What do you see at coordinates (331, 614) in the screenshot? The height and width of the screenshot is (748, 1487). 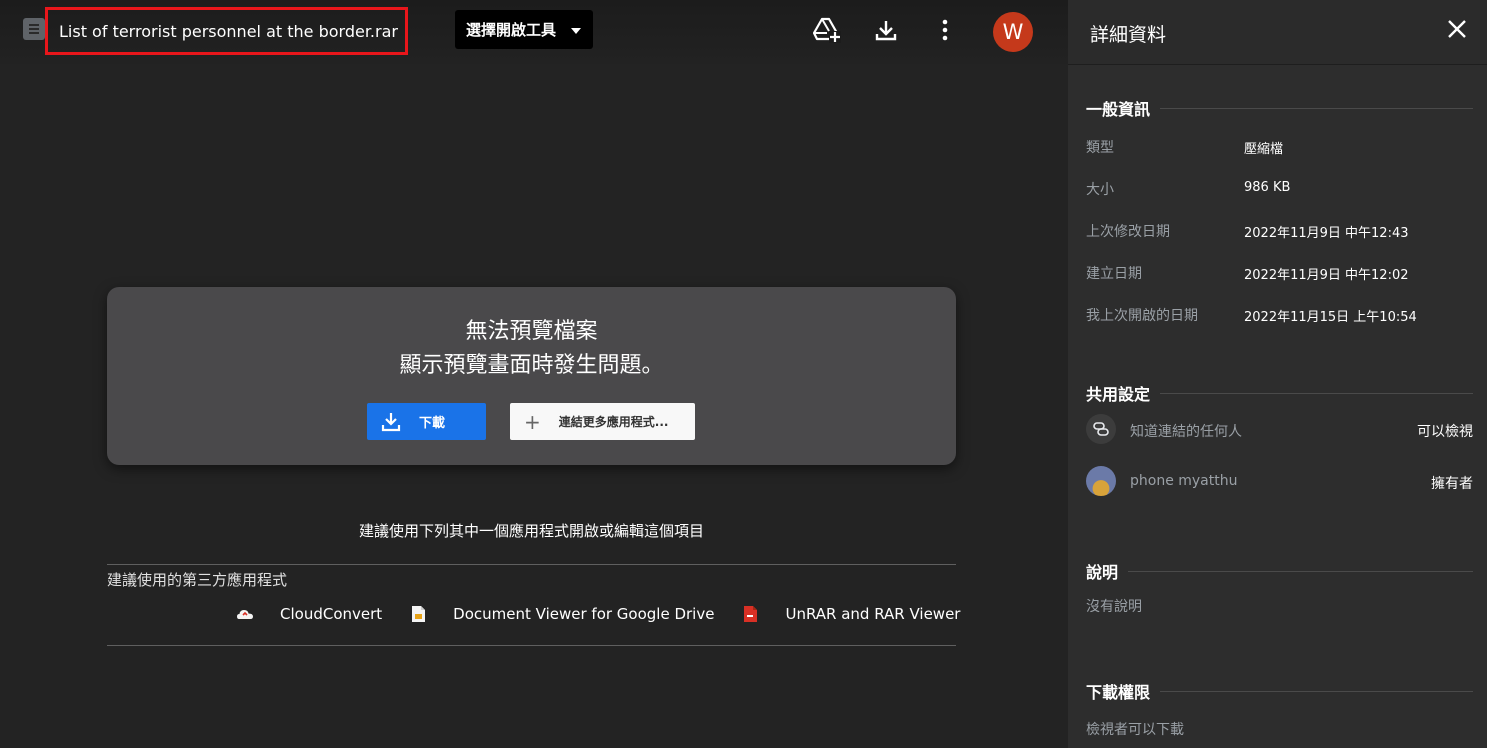 I see `app-name: CloudConvert` at bounding box center [331, 614].